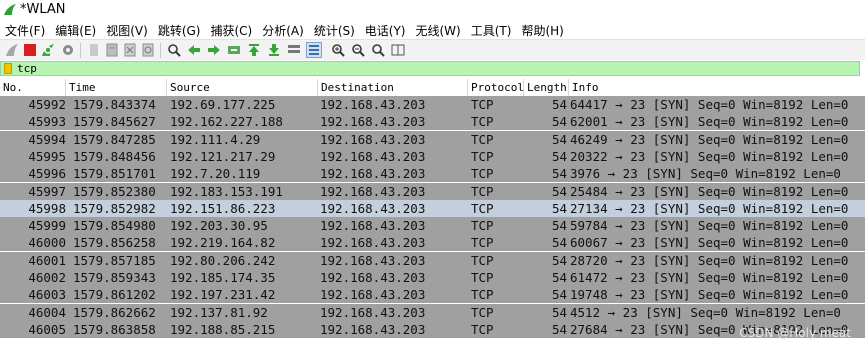 This screenshot has height=342, width=865. Describe the element at coordinates (194, 50) in the screenshot. I see `back-arrow-icon` at that location.